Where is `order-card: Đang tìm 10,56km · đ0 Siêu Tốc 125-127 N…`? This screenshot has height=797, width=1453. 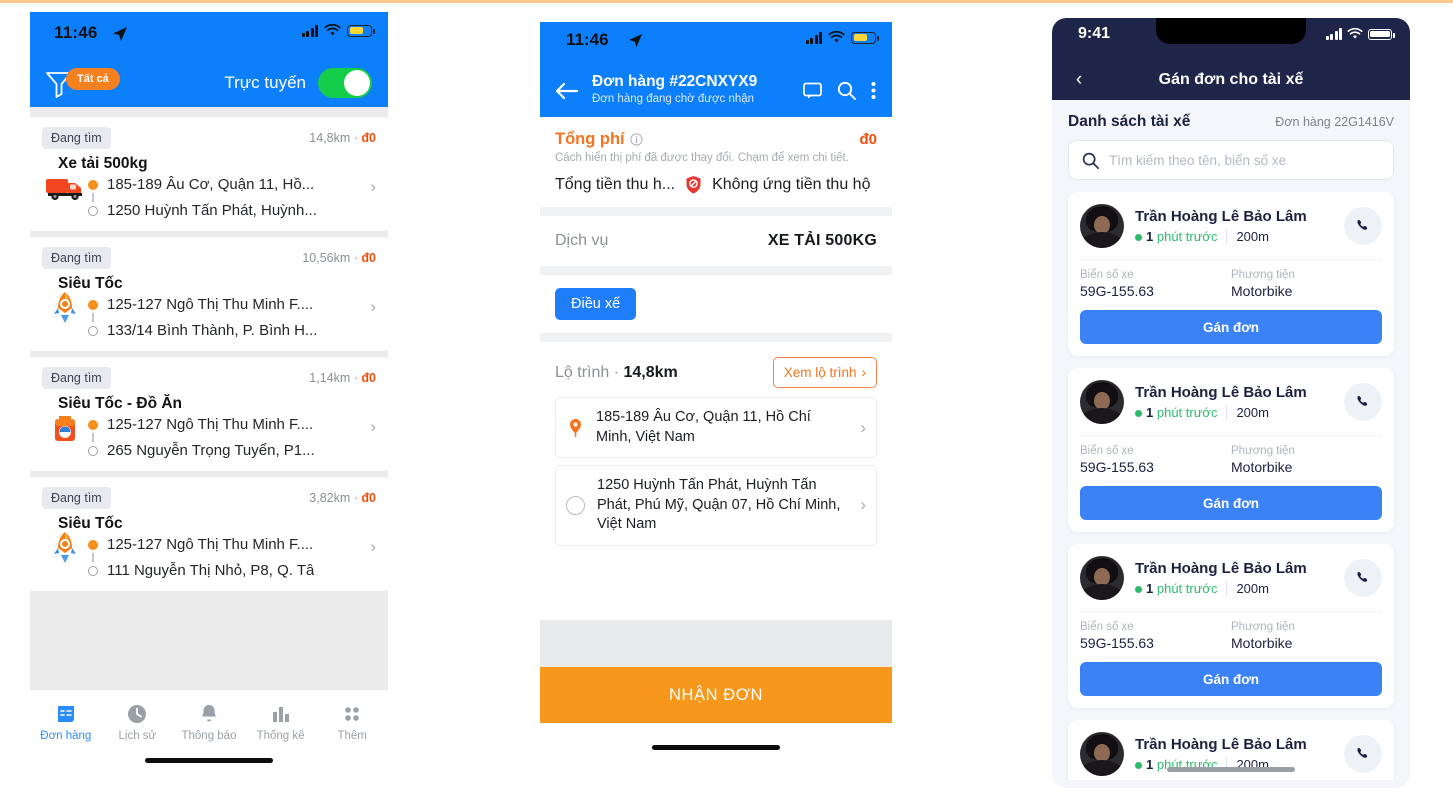
order-card: Đang tìm 10,56km · đ0 Siêu Tốc 125-127 N… is located at coordinates (209, 294).